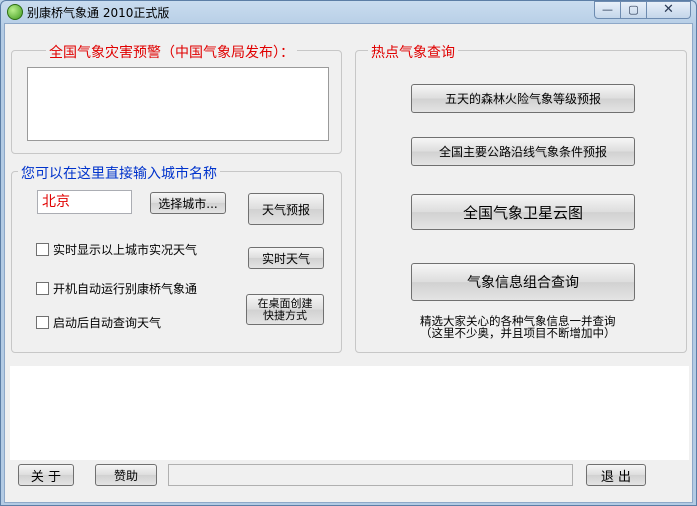 This screenshot has width=697, height=506. What do you see at coordinates (125, 250) in the screenshot?
I see `checkbox-label: 实时显示以上城市实况天气` at bounding box center [125, 250].